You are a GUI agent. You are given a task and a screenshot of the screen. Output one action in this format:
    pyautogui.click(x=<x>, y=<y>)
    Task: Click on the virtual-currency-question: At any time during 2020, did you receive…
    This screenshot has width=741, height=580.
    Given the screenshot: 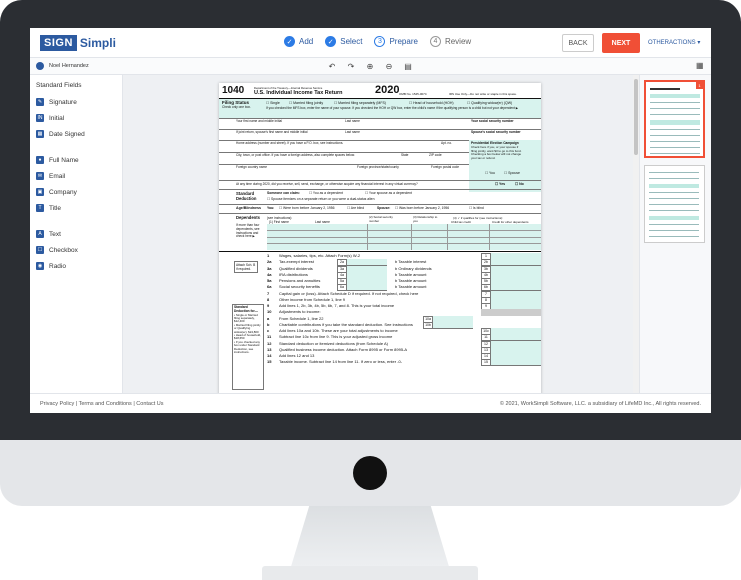 What is the action you would take?
    pyautogui.click(x=327, y=184)
    